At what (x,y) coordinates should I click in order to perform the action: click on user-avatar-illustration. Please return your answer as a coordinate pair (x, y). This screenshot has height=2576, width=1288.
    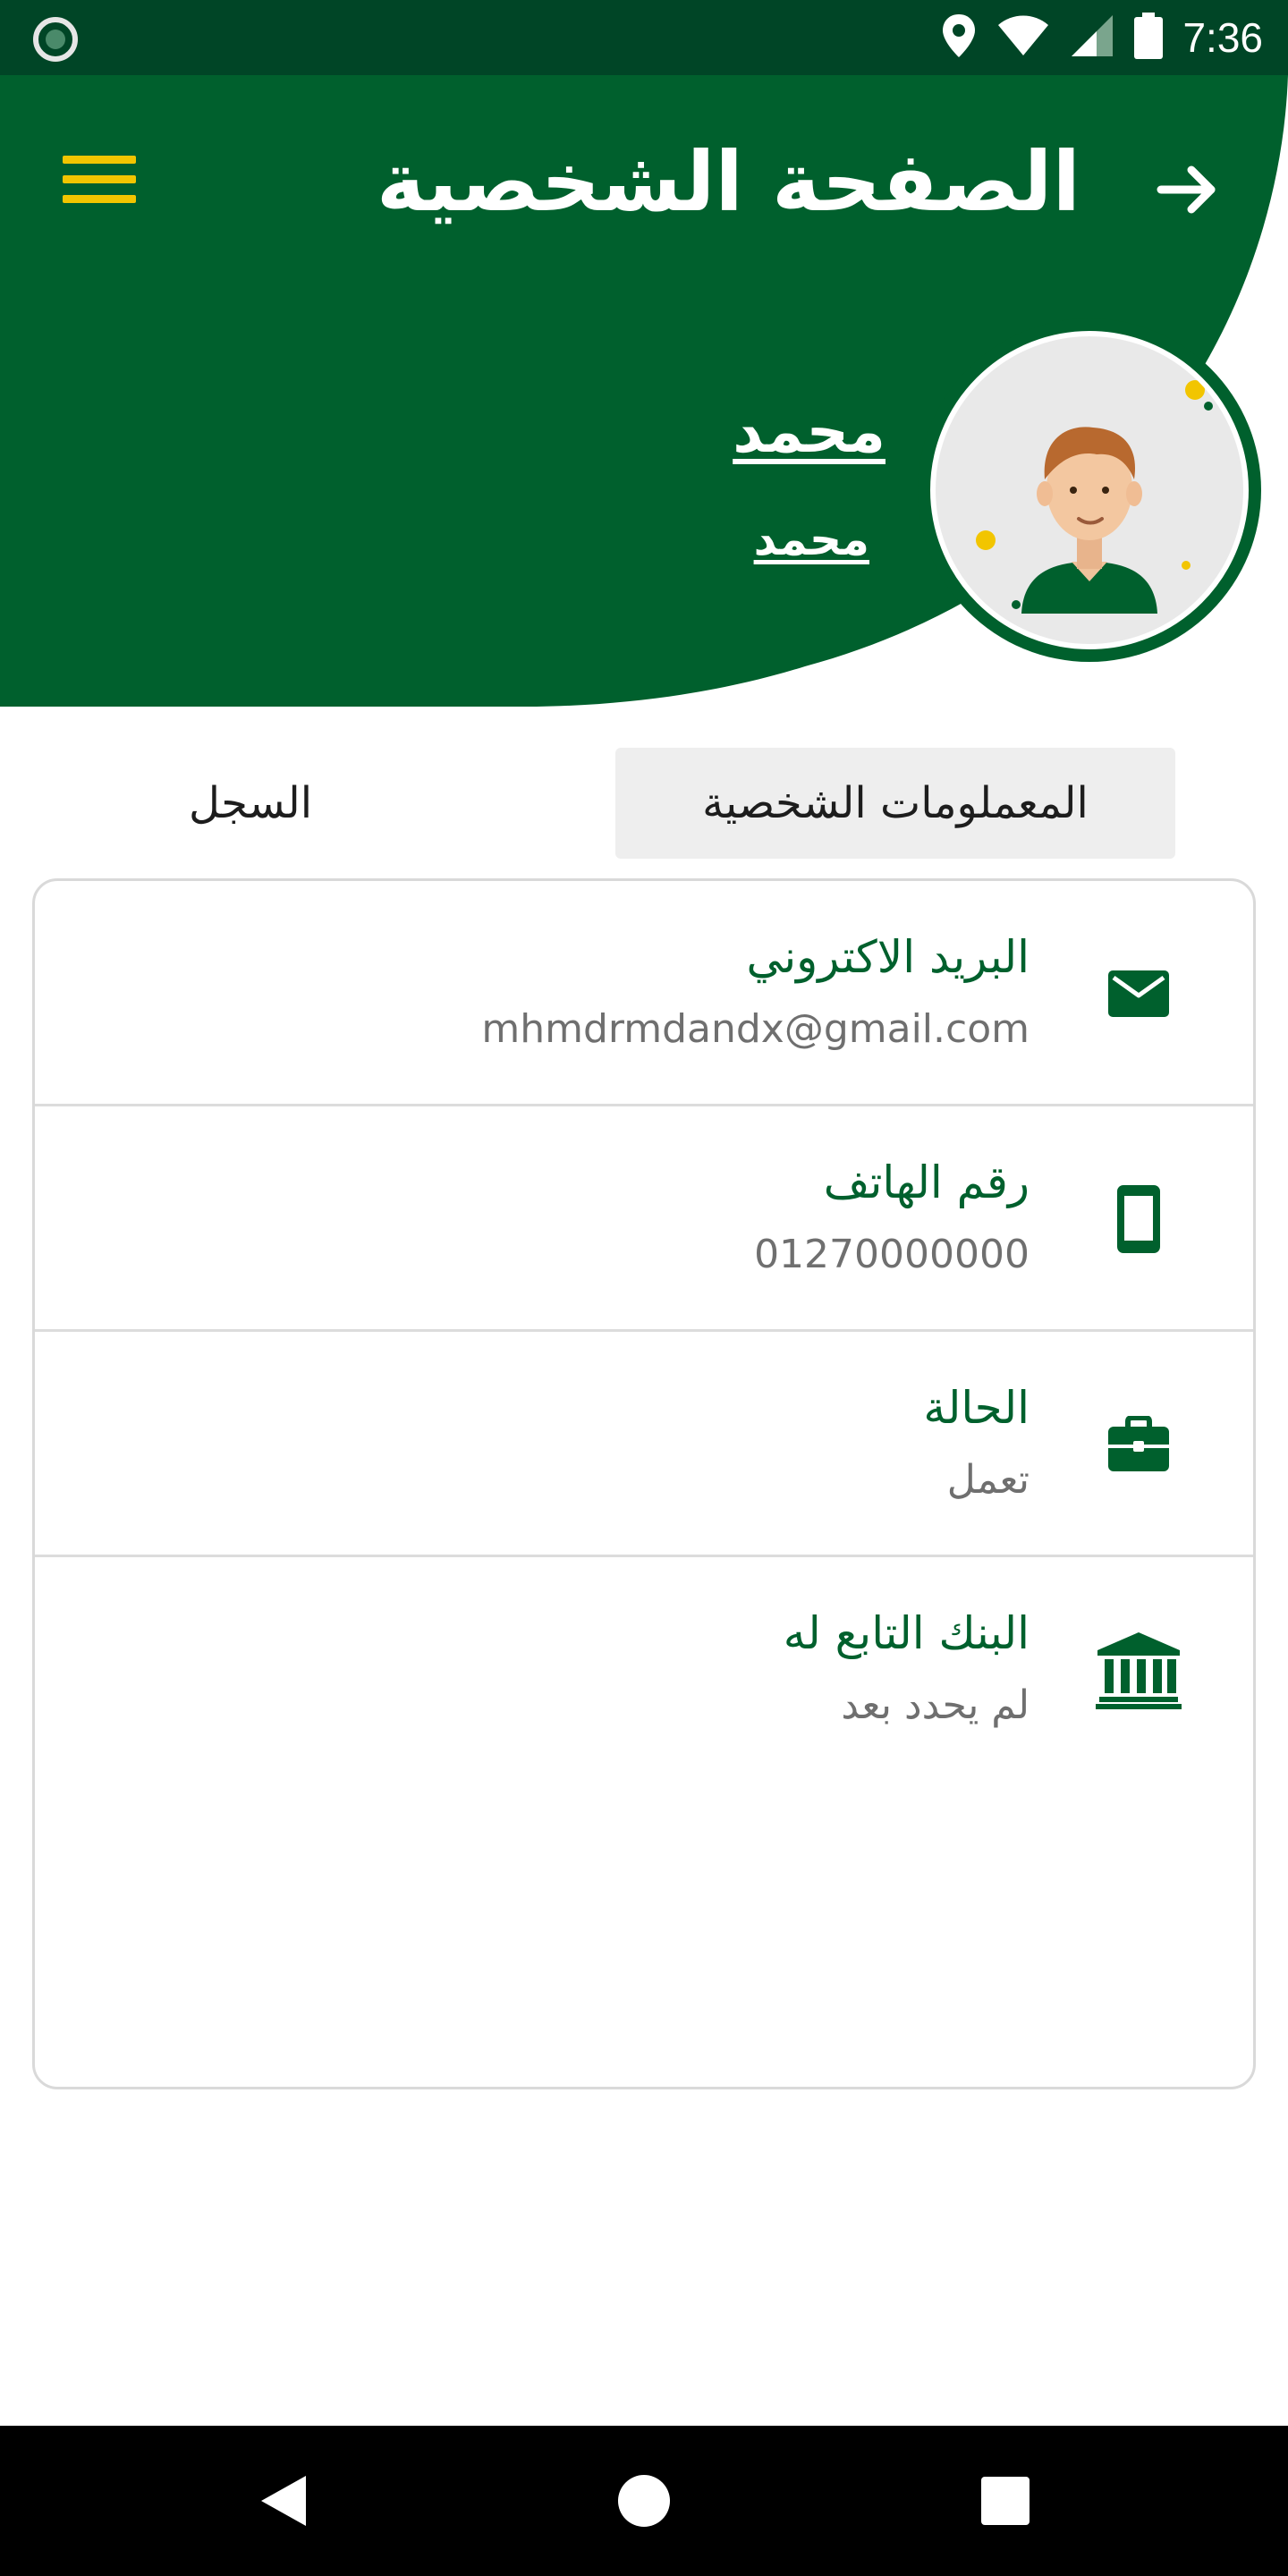
    Looking at the image, I should click on (1094, 497).